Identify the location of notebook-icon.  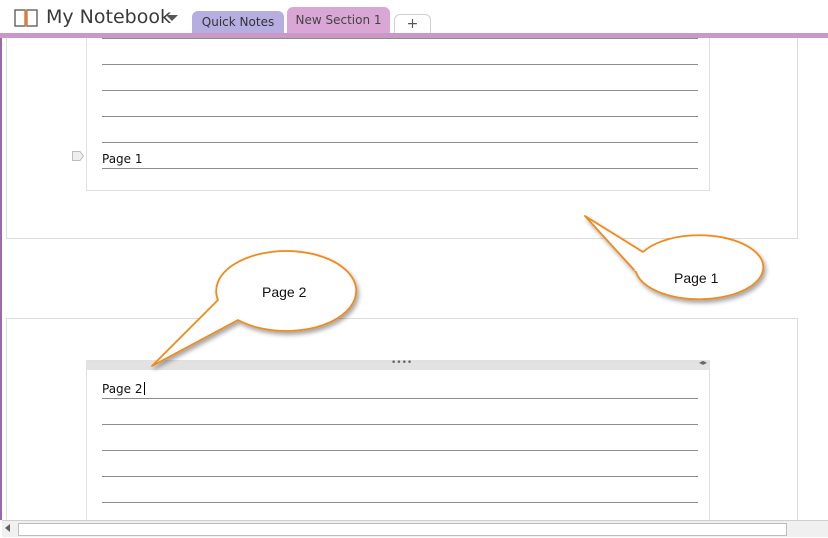
(26, 18).